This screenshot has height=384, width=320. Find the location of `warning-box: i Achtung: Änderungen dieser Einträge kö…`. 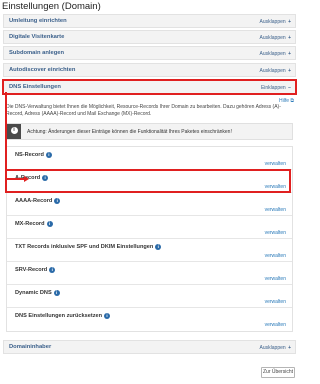

warning-box: i Achtung: Änderungen dieser Einträge kö… is located at coordinates (149, 131).